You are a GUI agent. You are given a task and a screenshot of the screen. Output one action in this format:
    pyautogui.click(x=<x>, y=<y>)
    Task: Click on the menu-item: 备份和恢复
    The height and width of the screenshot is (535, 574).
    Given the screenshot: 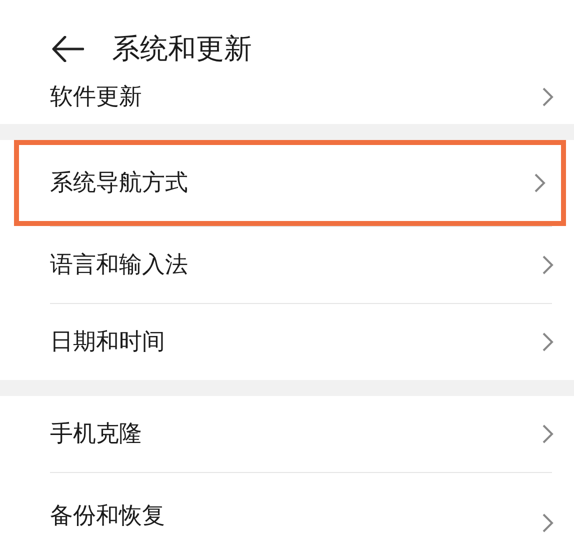 What is the action you would take?
    pyautogui.click(x=287, y=504)
    